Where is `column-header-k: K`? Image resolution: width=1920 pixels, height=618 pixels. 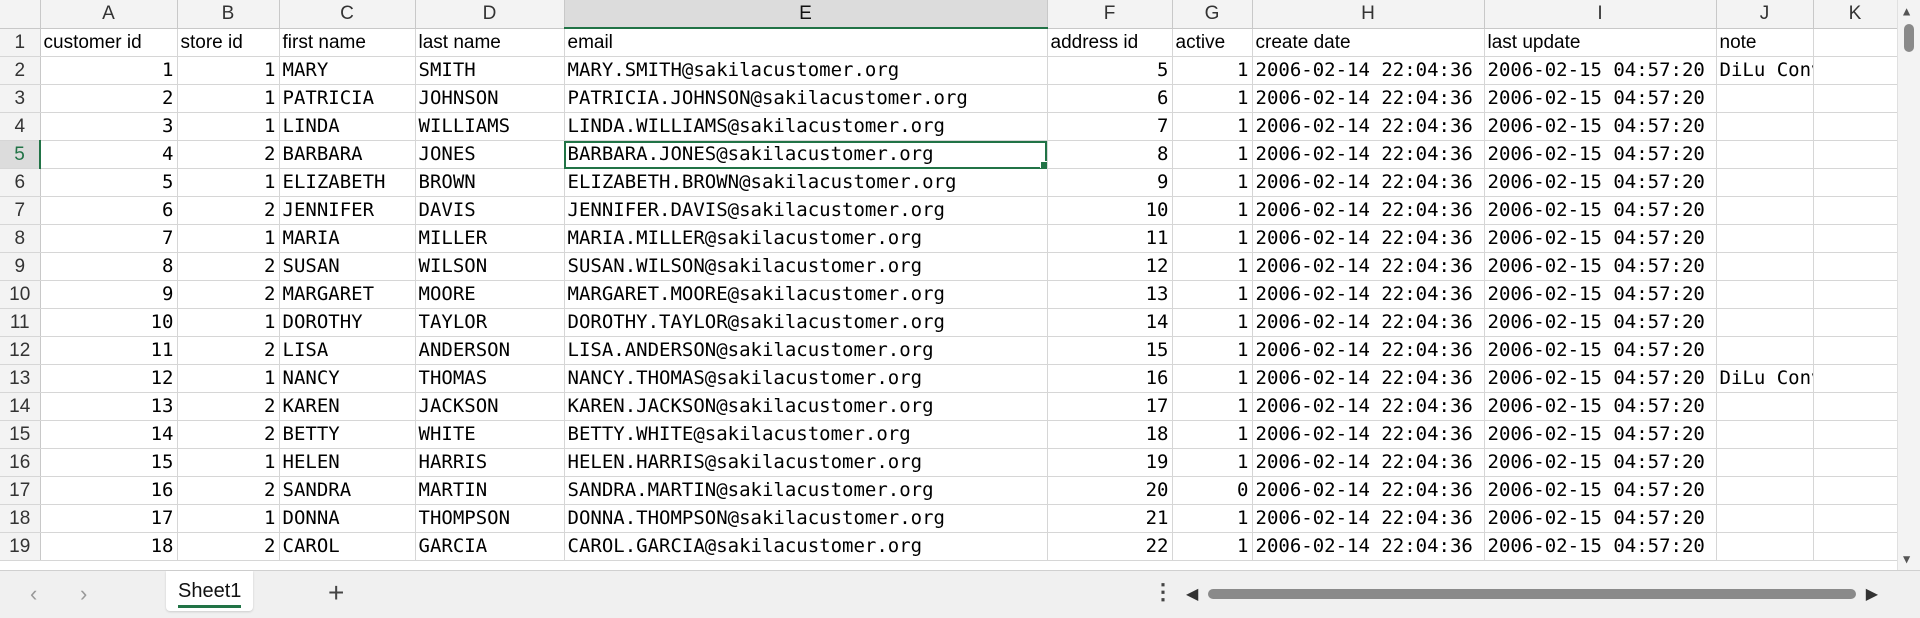
column-header-k: K is located at coordinates (1855, 14).